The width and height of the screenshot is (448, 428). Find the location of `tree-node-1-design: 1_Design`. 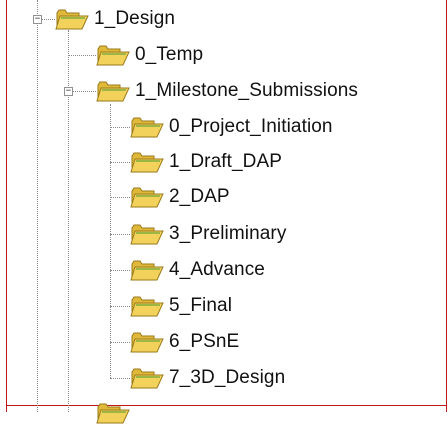

tree-node-1-design: 1_Design is located at coordinates (115, 19).